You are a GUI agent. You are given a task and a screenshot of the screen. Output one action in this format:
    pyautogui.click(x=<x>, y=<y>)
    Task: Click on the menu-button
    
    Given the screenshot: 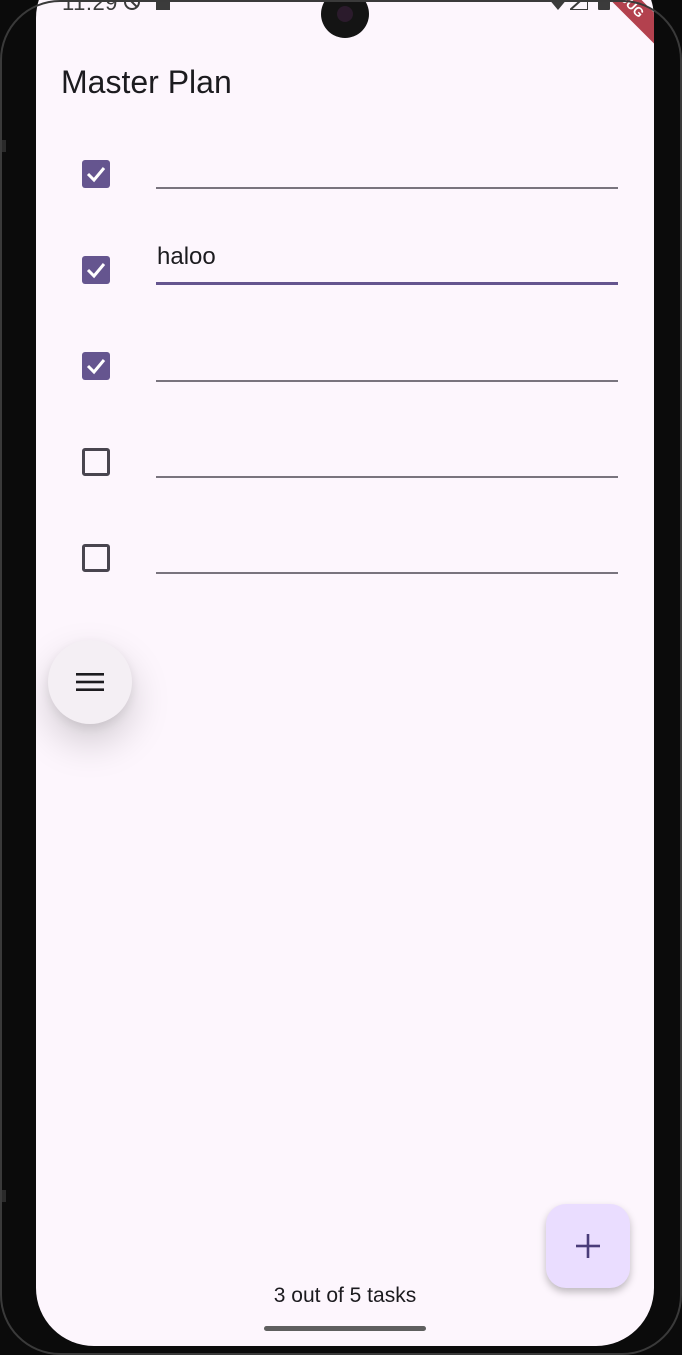 What is the action you would take?
    pyautogui.click(x=90, y=682)
    